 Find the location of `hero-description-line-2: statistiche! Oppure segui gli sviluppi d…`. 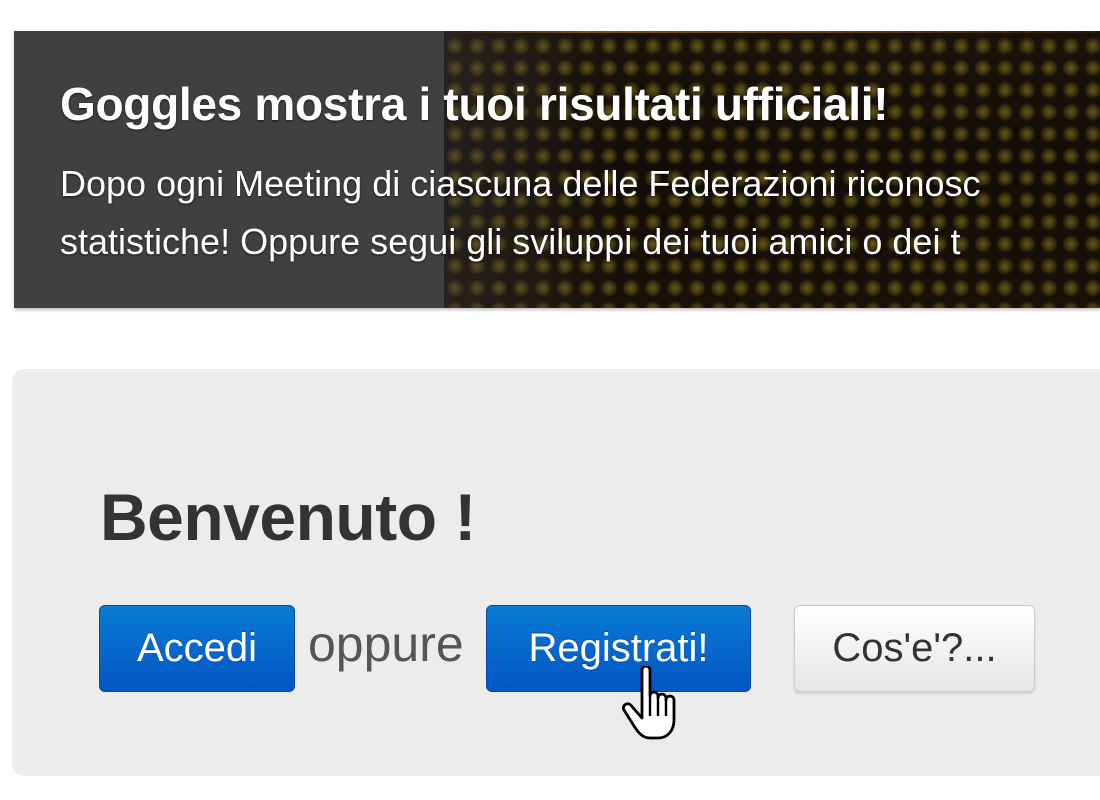

hero-description-line-2: statistiche! Oppure segui gli sviluppi d… is located at coordinates (510, 241).